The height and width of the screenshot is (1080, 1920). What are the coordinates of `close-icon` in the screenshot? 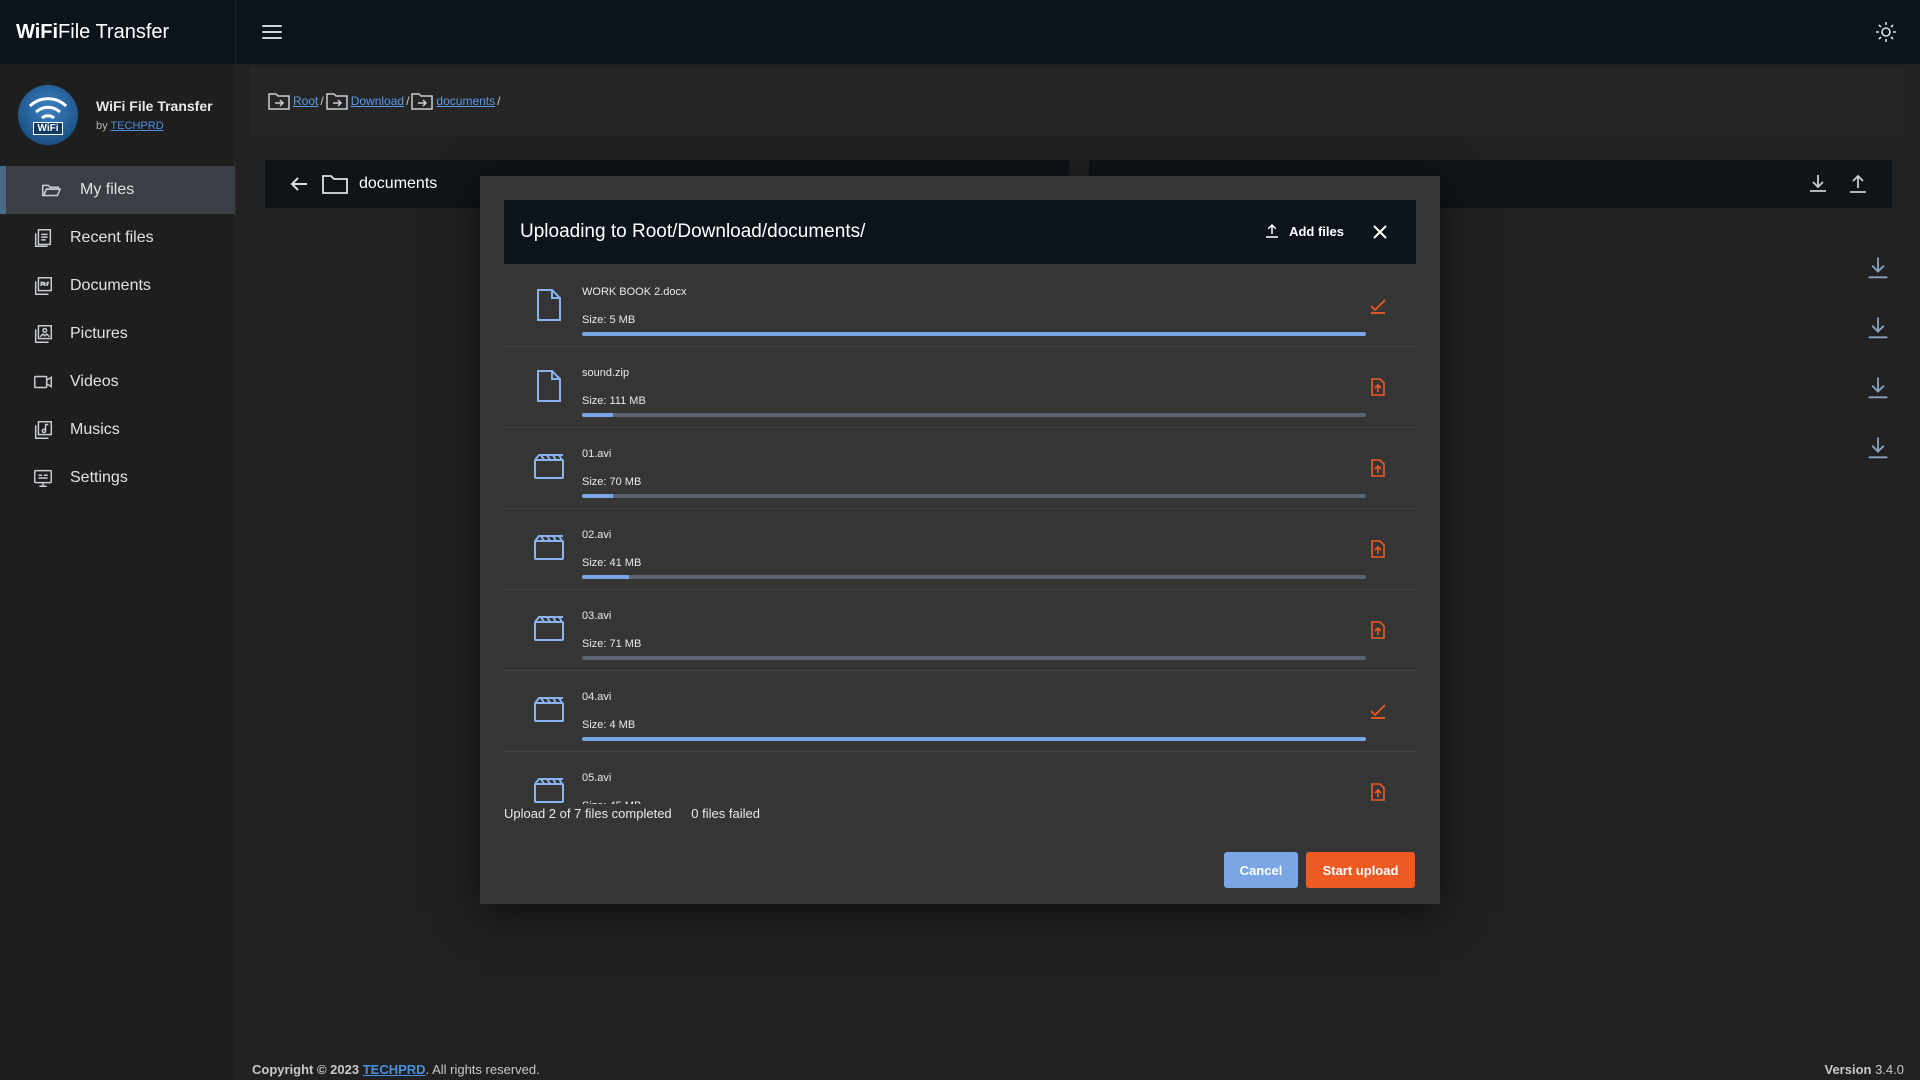 It's located at (1380, 232).